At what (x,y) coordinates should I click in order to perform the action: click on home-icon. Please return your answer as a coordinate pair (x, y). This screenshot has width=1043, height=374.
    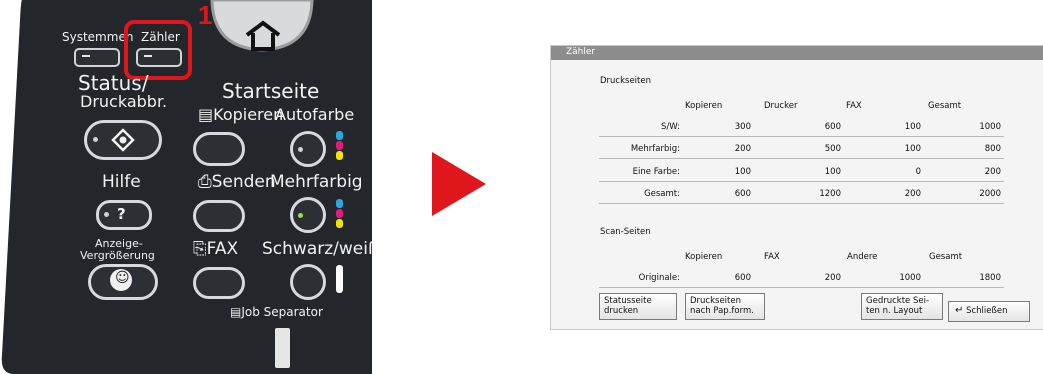
    Looking at the image, I should click on (263, 36).